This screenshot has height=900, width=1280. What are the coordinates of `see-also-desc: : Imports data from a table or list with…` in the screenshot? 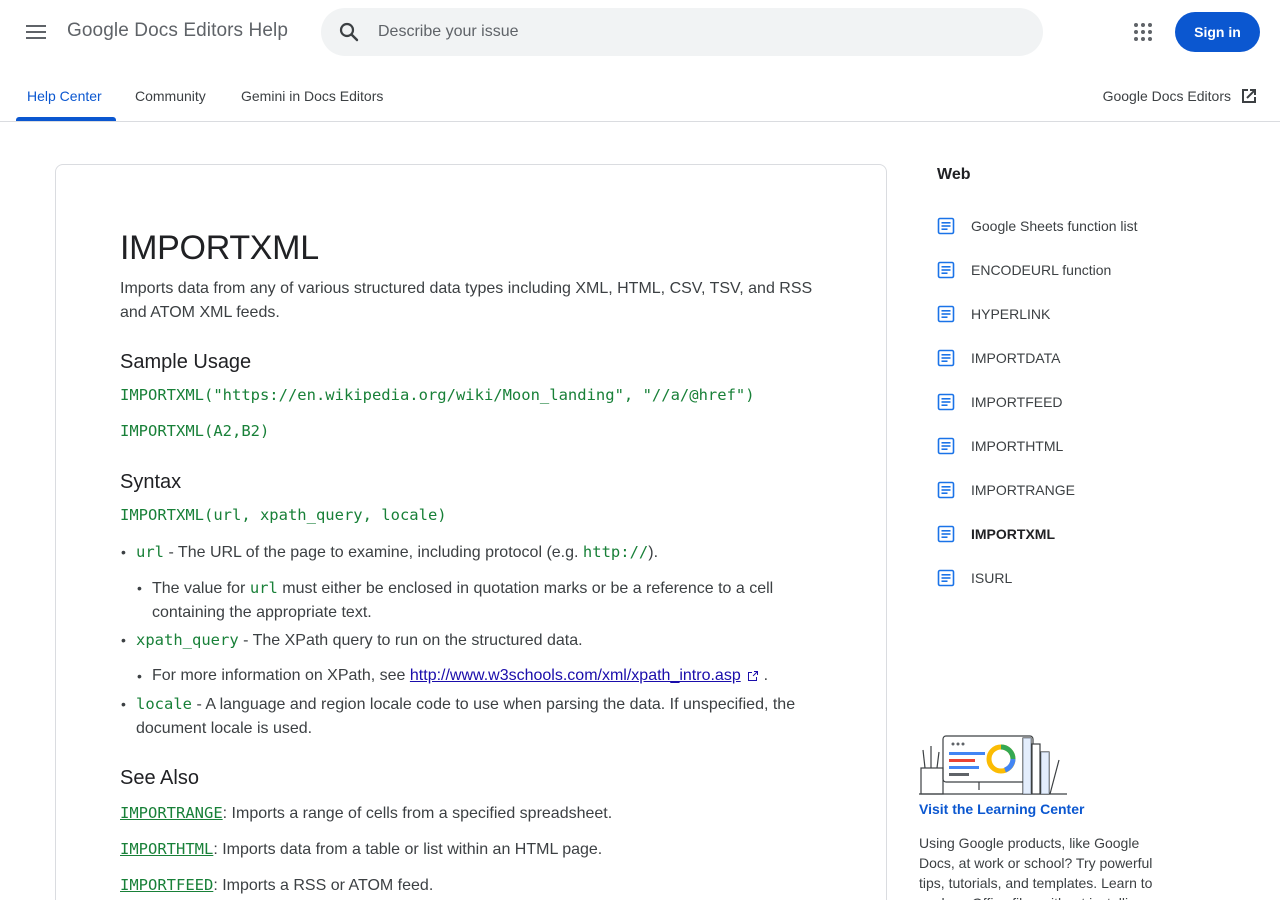 It's located at (408, 849).